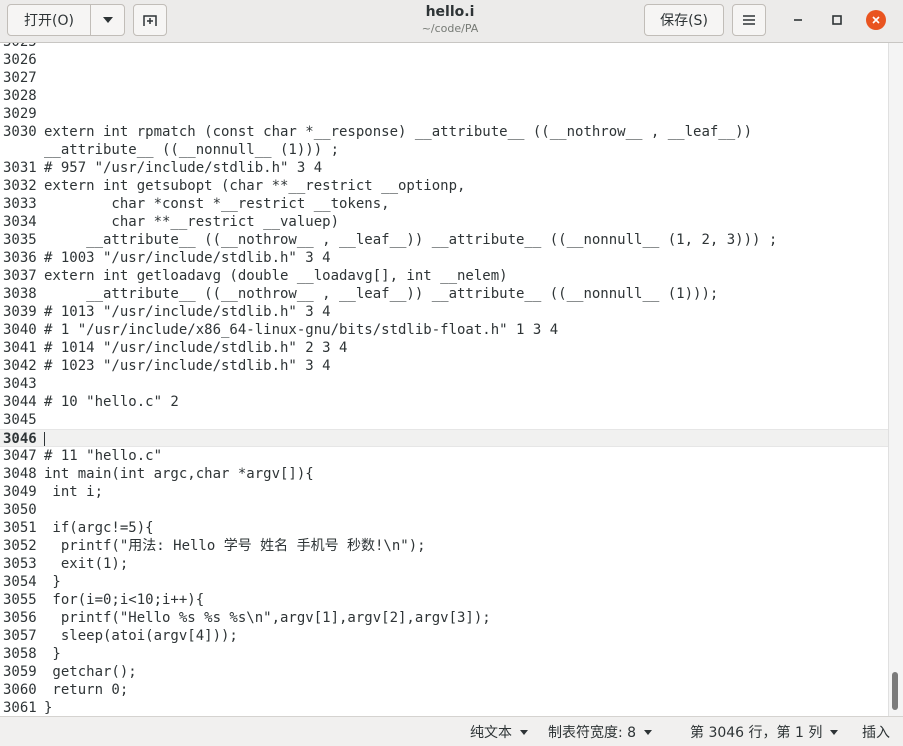  Describe the element at coordinates (444, 564) in the screenshot. I see `code-line: 3053 exit(1);` at that location.